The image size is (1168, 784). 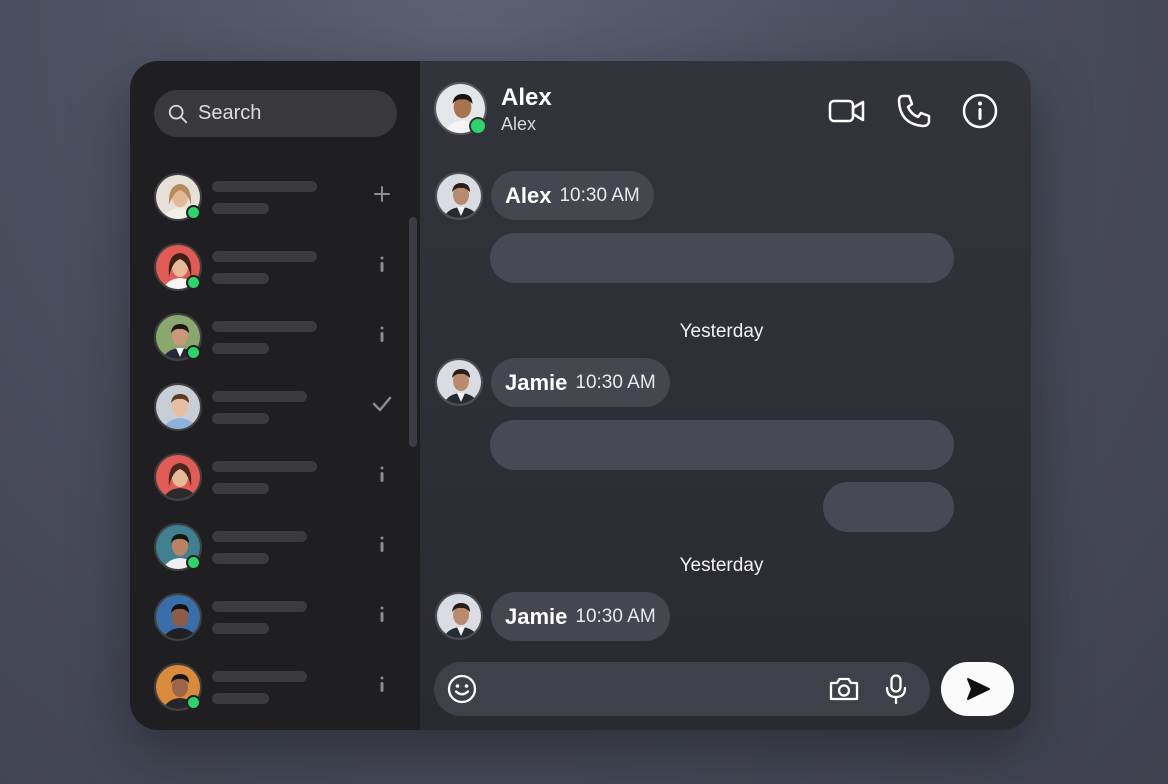 What do you see at coordinates (288, 113) in the screenshot?
I see `search-input` at bounding box center [288, 113].